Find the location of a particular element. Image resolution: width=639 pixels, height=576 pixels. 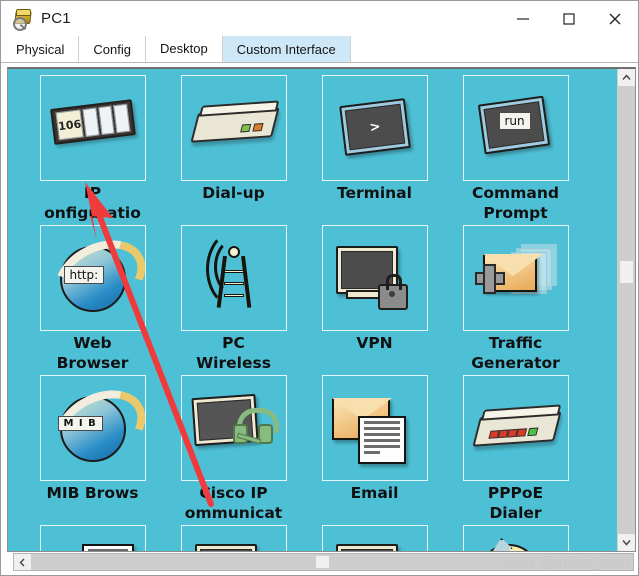

desktop-item-pppoe-dialer: PPPoE Dialer is located at coordinates (515, 449).